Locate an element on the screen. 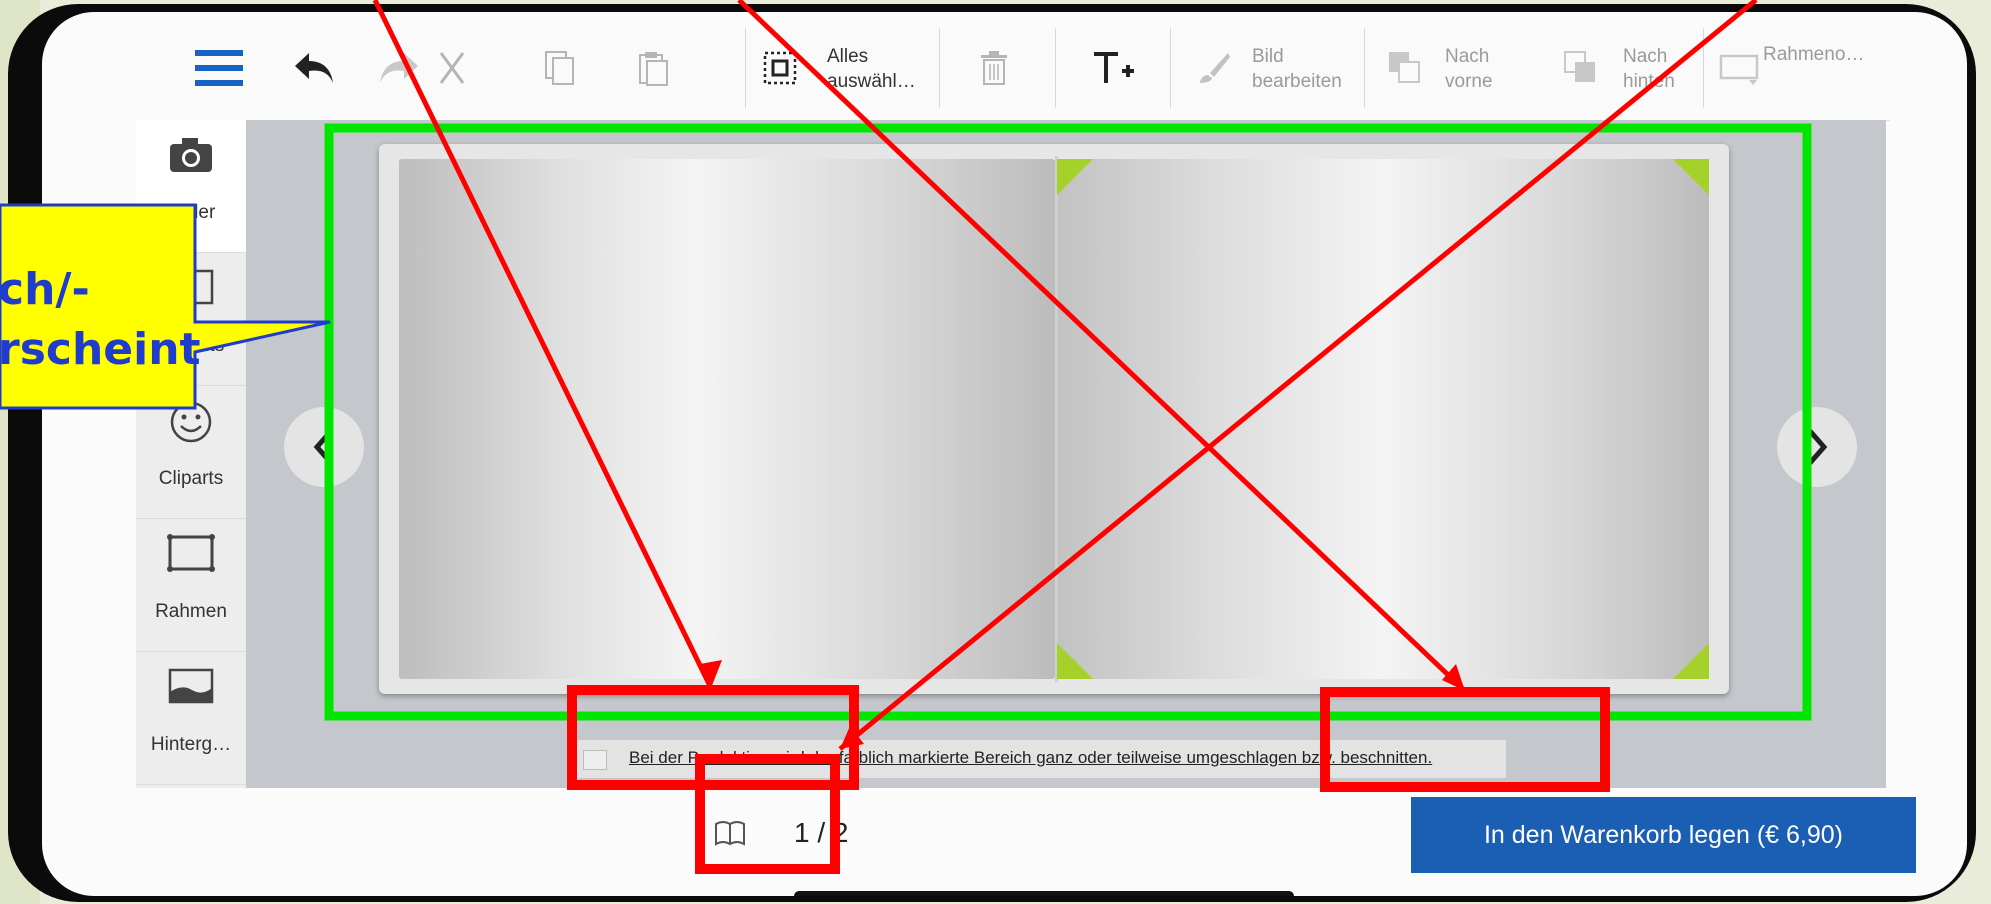 The image size is (1991, 904). next-page-button is located at coordinates (1817, 447).